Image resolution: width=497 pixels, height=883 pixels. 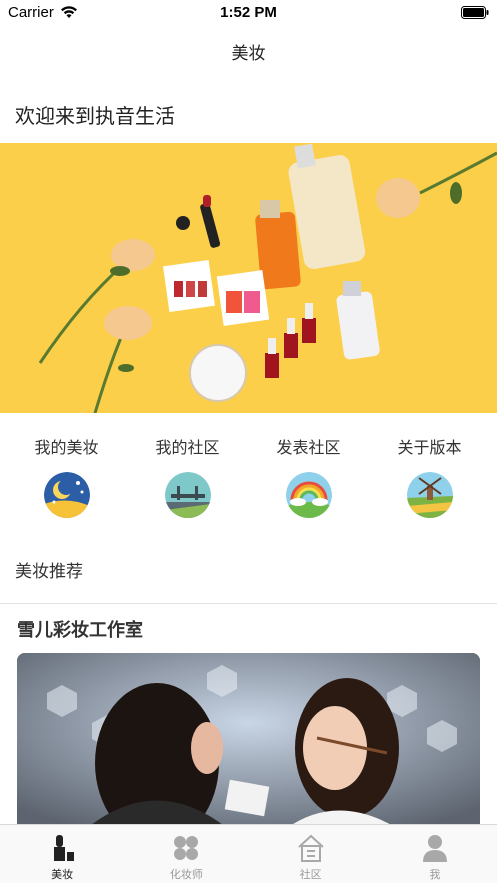 What do you see at coordinates (187, 447) in the screenshot?
I see `quick-item-label: 我的社区` at bounding box center [187, 447].